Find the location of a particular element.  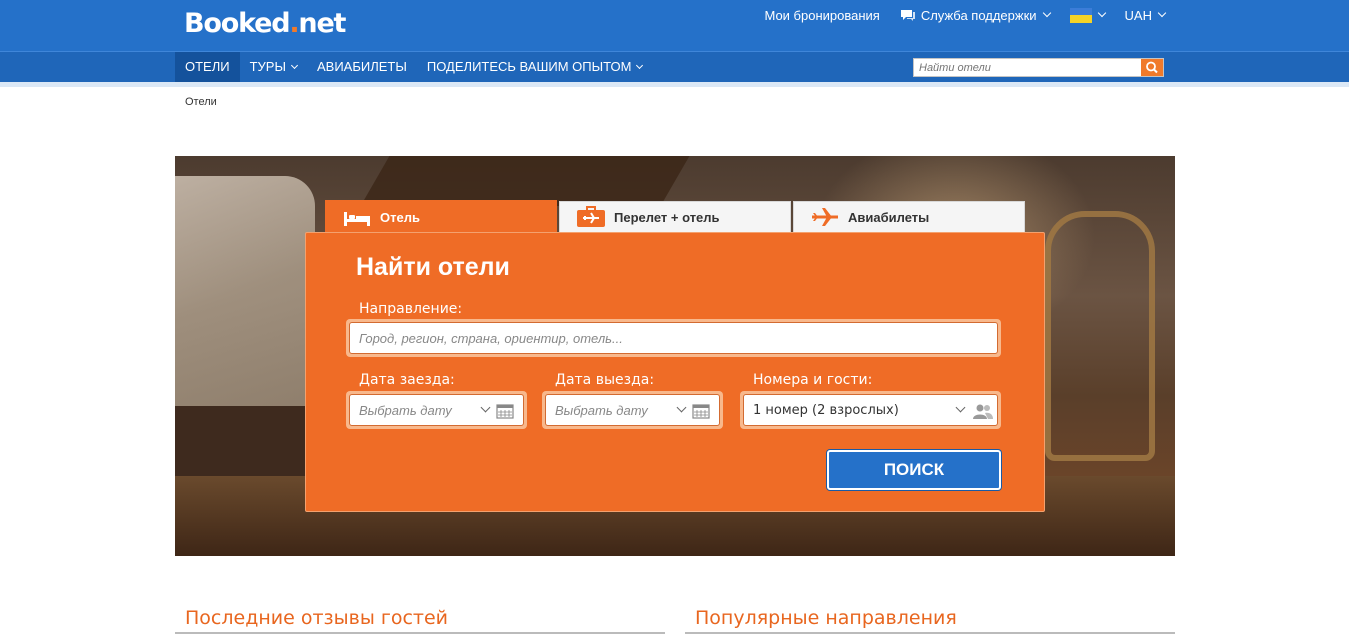

nav-item-label: ТУРЫ is located at coordinates (267, 66).